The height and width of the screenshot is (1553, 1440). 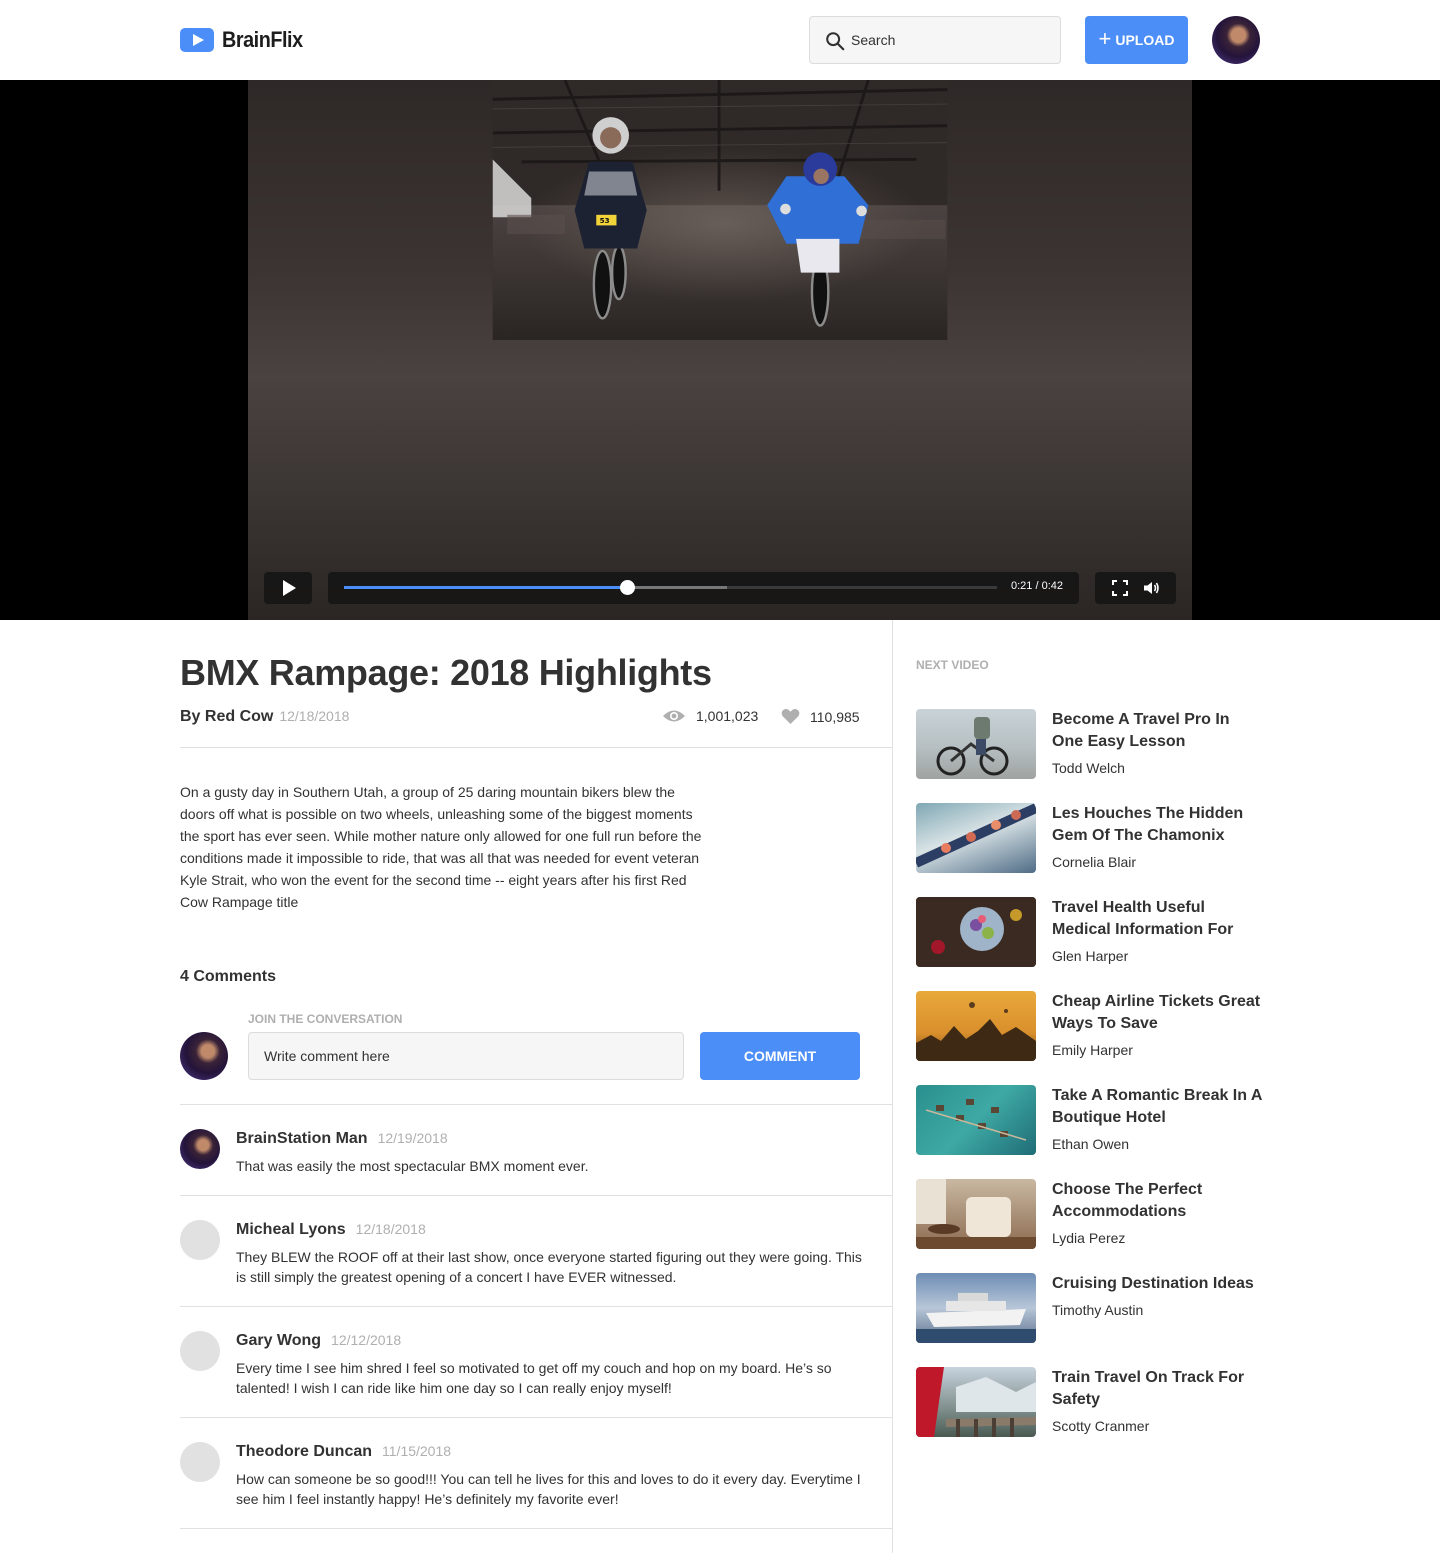 What do you see at coordinates (314, 716) in the screenshot?
I see `video-date: 12/18/2018` at bounding box center [314, 716].